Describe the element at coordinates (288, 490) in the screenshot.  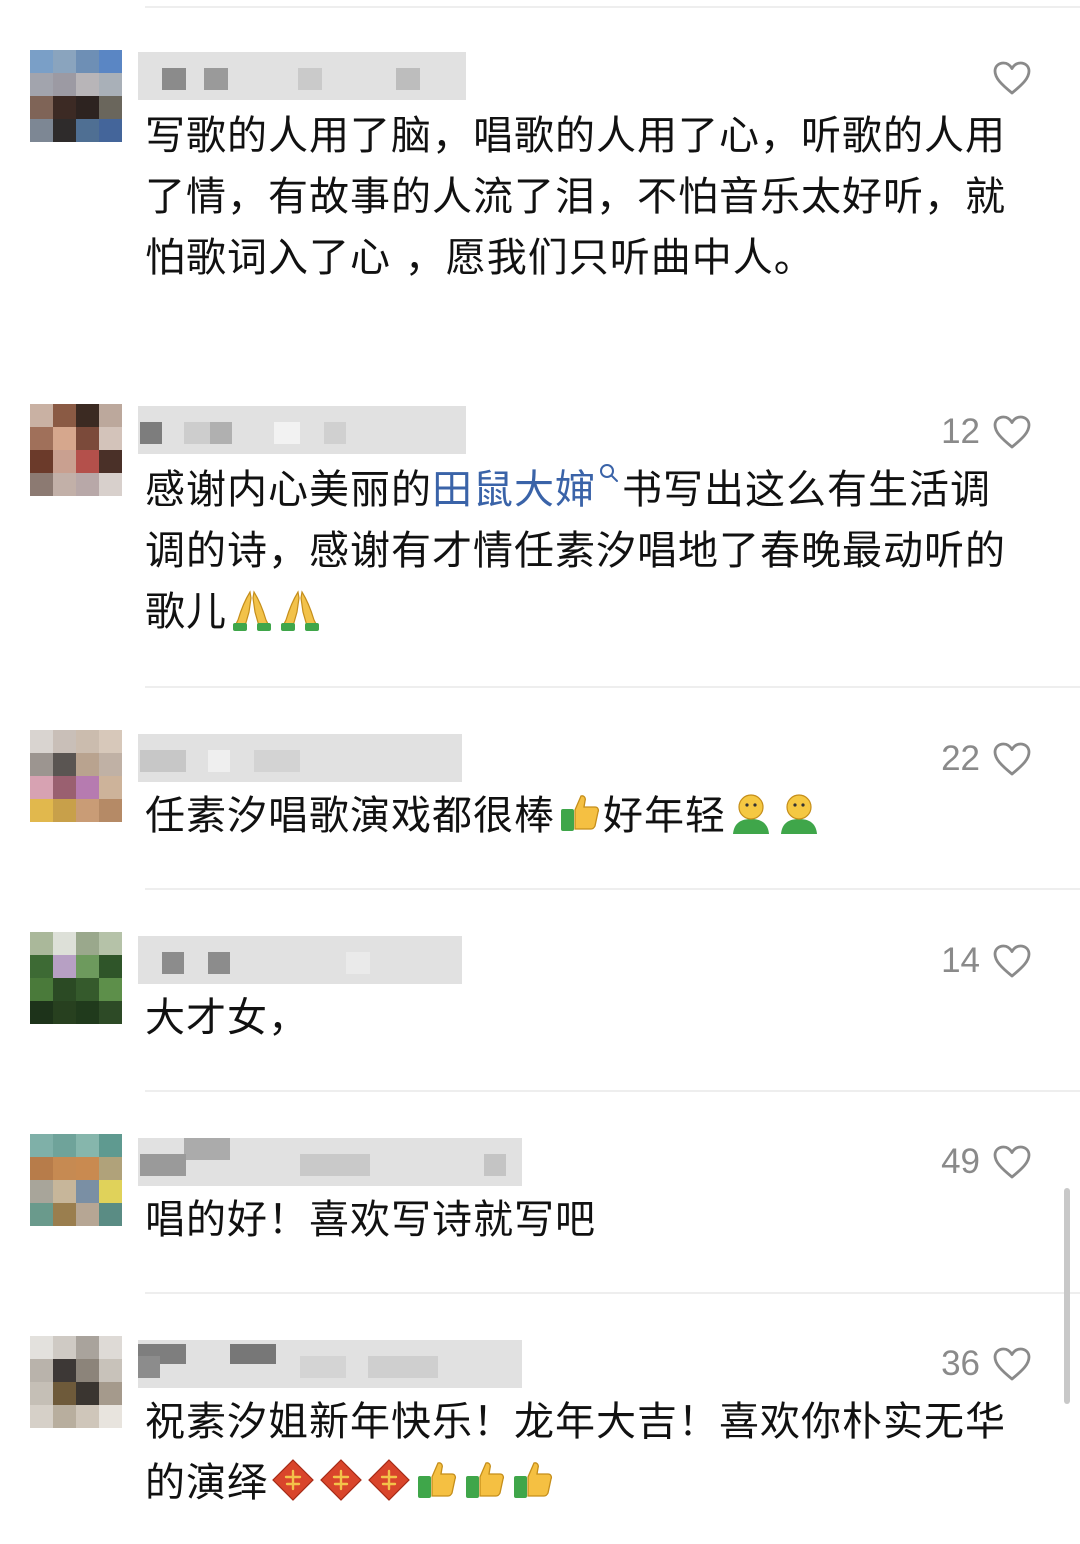
I see `comment-text-segment: 感谢内心美丽的` at that location.